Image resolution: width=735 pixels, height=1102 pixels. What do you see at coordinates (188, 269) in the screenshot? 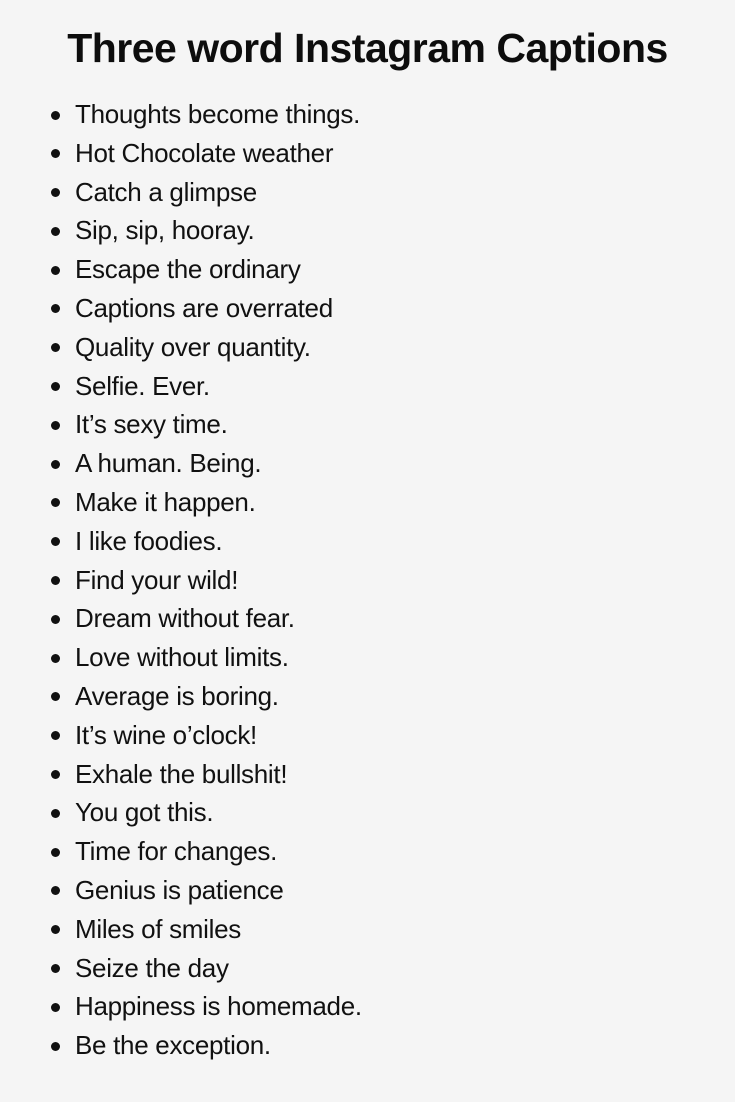
I see `caption-text: Escape the ordinary` at bounding box center [188, 269].